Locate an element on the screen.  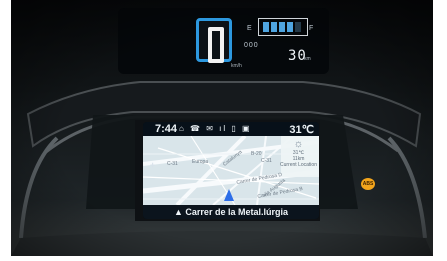
weather-sun-icon: ☼ is located at coordinates (298, 144).